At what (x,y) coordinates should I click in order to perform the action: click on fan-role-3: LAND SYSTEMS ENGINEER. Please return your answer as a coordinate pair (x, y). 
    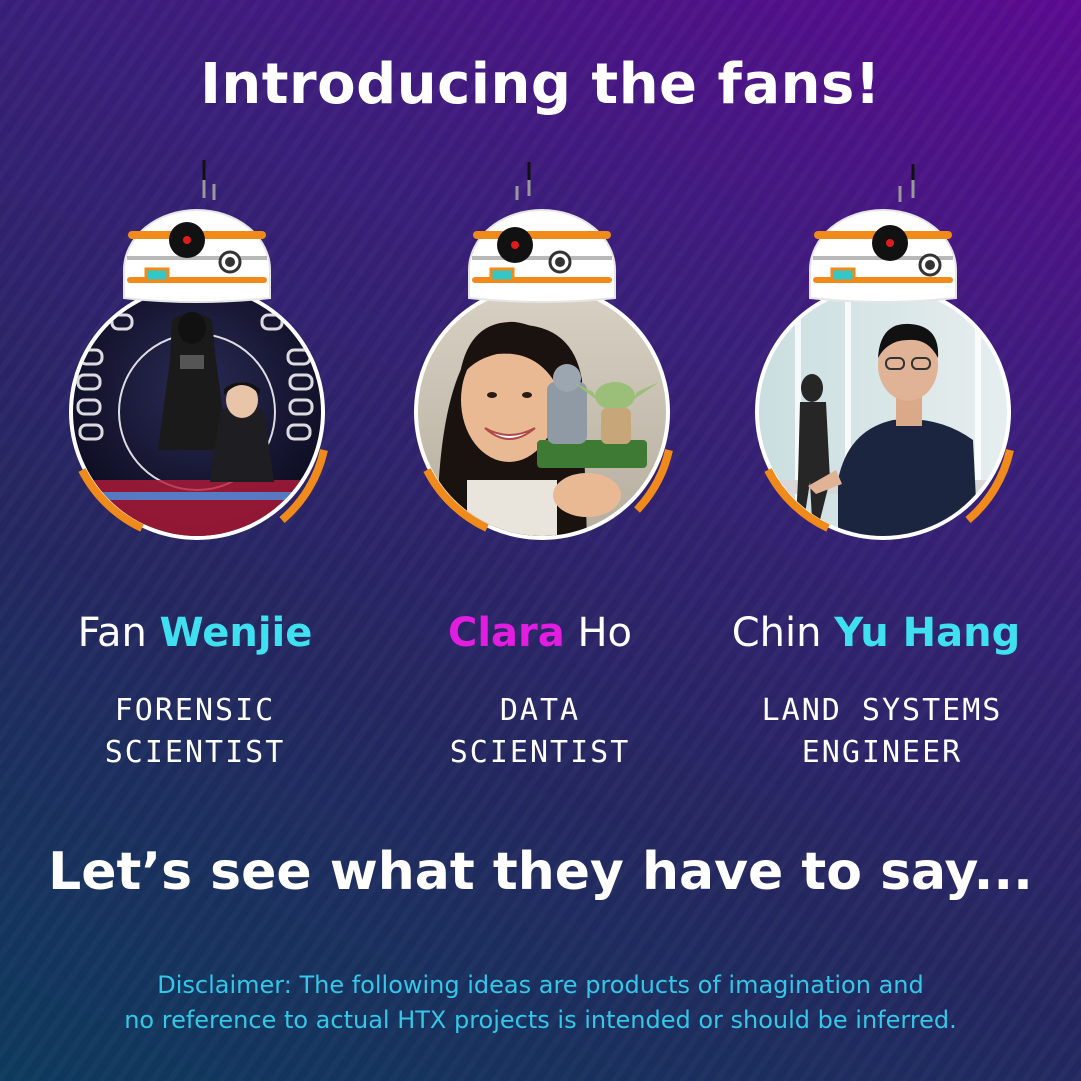
    Looking at the image, I should click on (882, 732).